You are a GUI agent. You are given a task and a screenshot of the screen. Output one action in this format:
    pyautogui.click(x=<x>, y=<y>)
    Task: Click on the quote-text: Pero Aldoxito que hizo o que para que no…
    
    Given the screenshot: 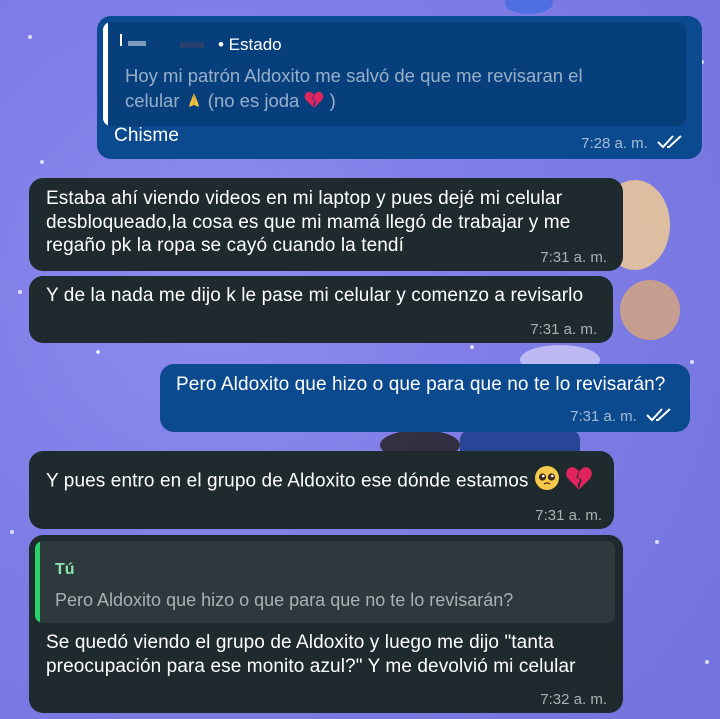 What is the action you would take?
    pyautogui.click(x=284, y=600)
    